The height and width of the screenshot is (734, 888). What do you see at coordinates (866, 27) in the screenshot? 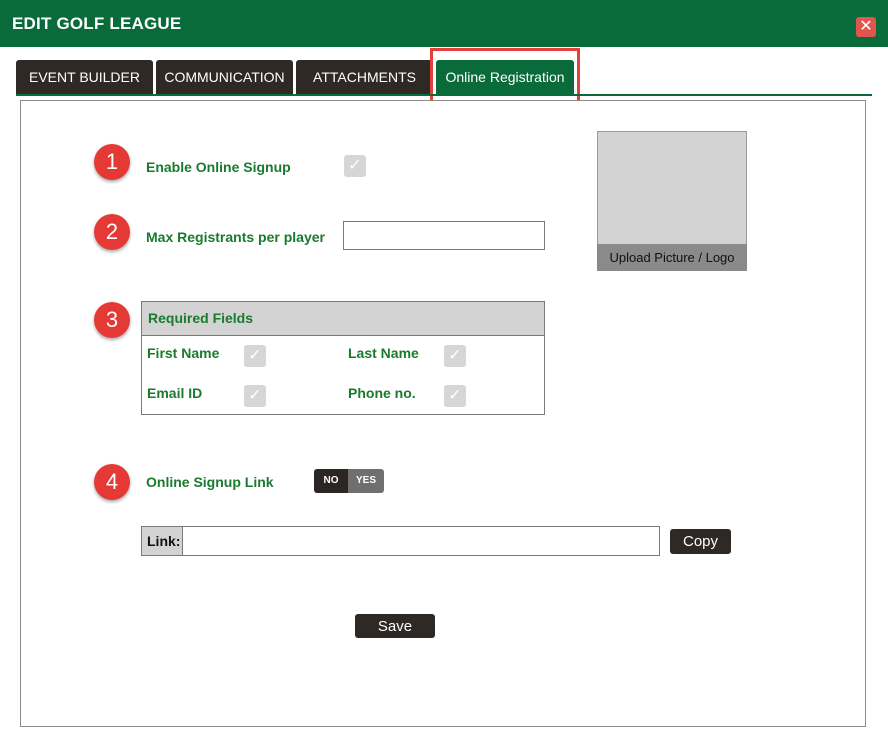
I see `close-icon: ✕` at bounding box center [866, 27].